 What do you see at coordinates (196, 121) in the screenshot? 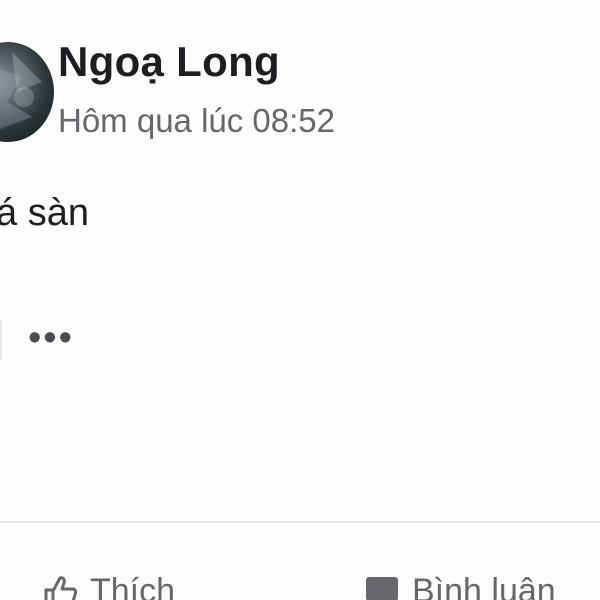
I see `post-timestamp: Hôm qua lúc 08:52` at bounding box center [196, 121].